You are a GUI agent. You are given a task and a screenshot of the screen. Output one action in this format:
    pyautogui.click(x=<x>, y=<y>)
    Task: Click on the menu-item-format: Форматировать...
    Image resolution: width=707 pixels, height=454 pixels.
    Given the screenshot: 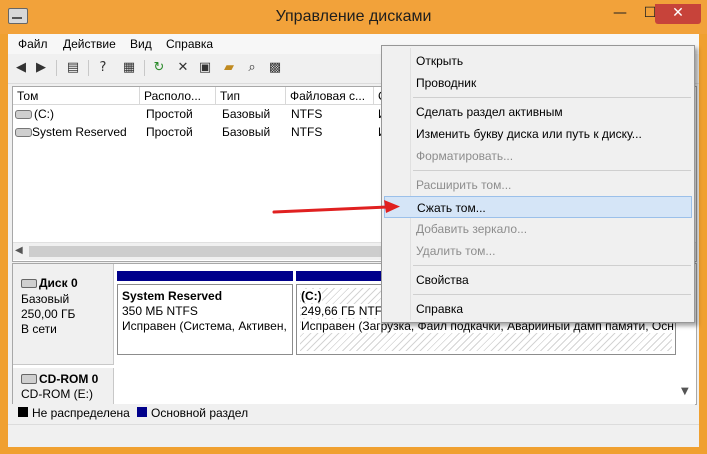 What is the action you would take?
    pyautogui.click(x=538, y=156)
    